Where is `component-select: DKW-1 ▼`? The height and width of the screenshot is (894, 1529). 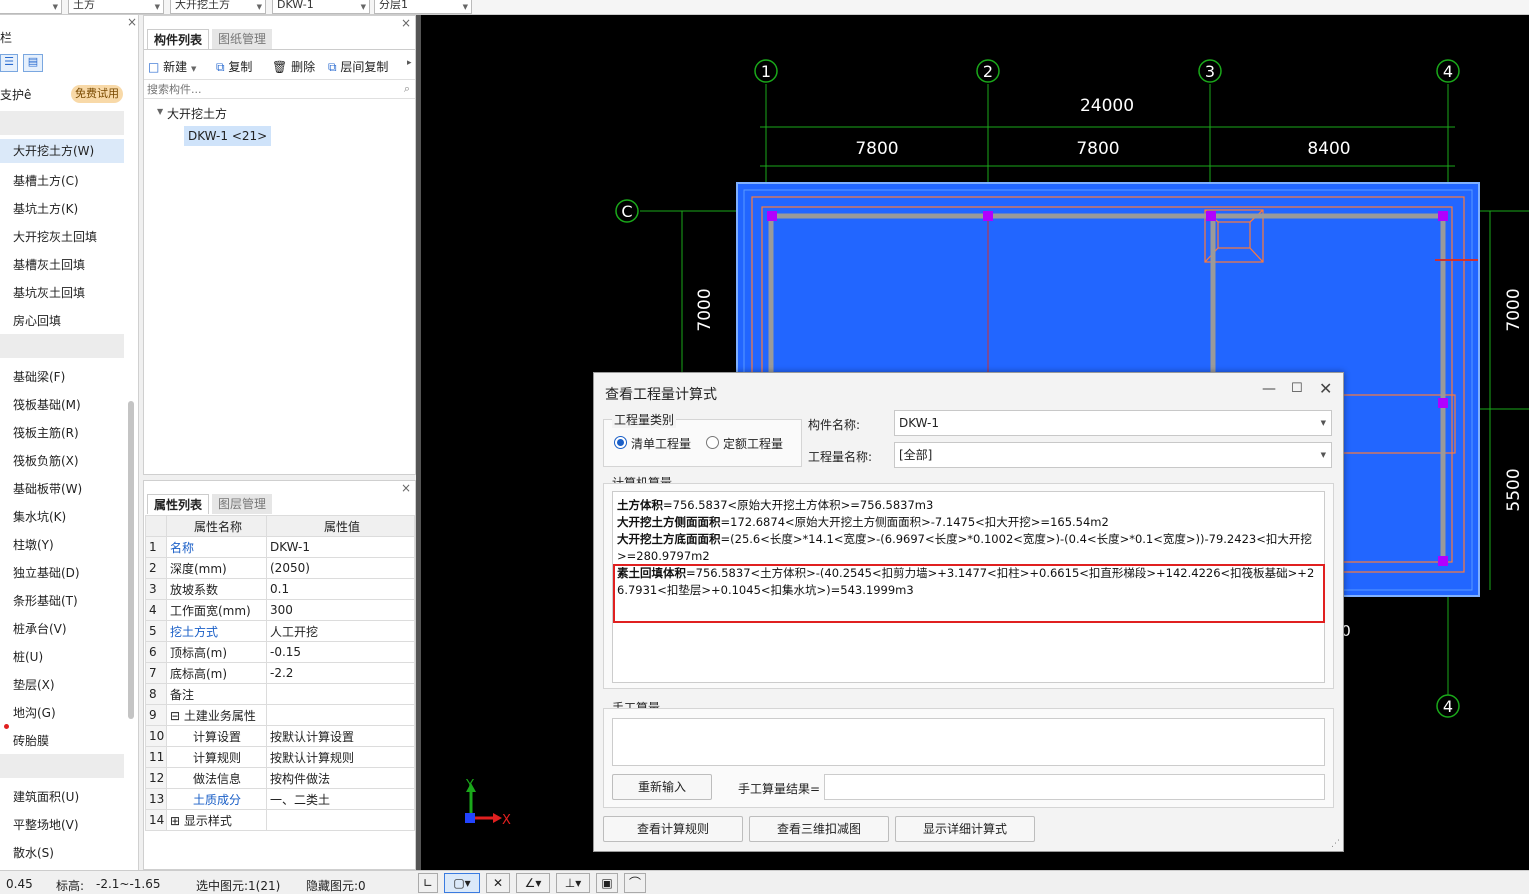 component-select: DKW-1 ▼ is located at coordinates (321, 7).